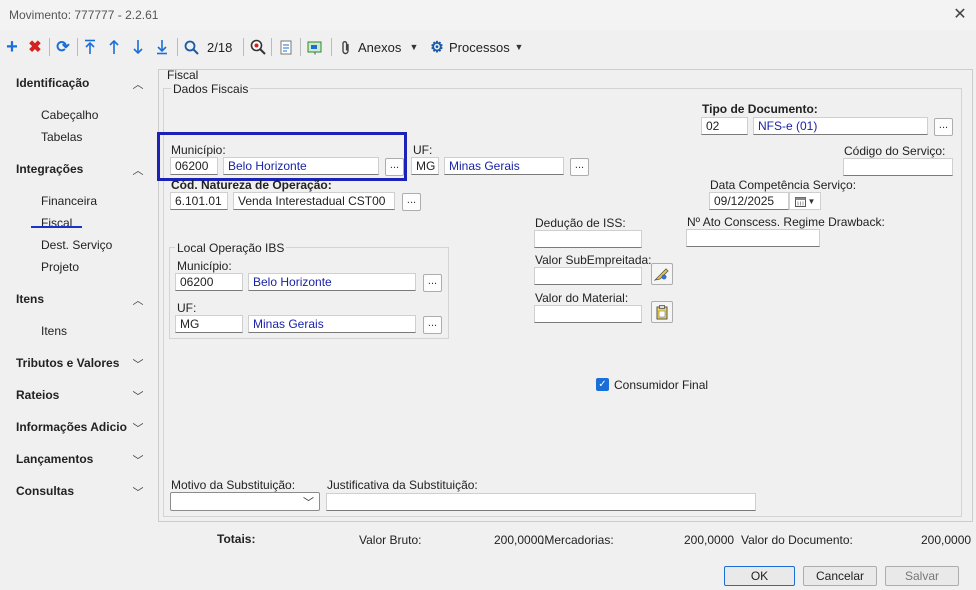 The height and width of the screenshot is (590, 976). I want to click on calendar-button: ▼, so click(805, 201).